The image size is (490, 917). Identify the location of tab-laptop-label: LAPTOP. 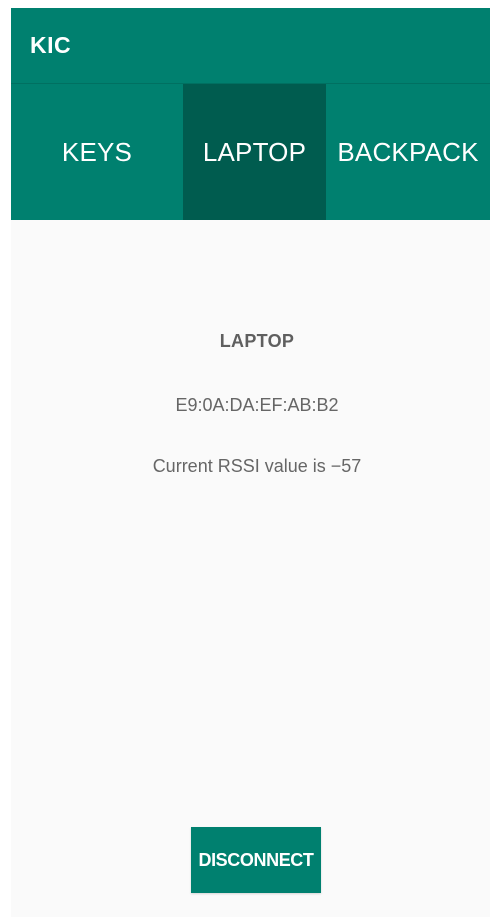
(254, 151).